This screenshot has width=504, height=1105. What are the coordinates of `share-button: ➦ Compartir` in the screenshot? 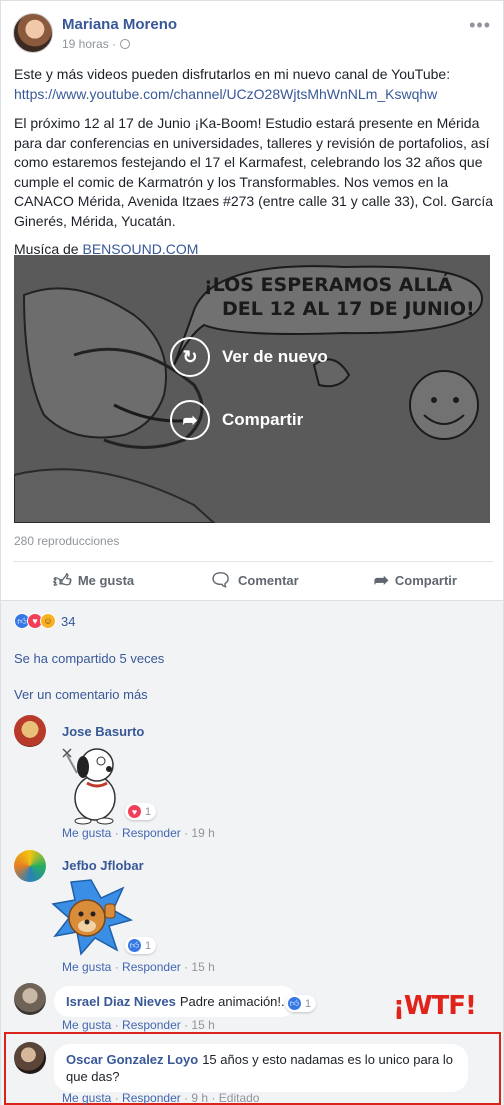 It's located at (413, 580).